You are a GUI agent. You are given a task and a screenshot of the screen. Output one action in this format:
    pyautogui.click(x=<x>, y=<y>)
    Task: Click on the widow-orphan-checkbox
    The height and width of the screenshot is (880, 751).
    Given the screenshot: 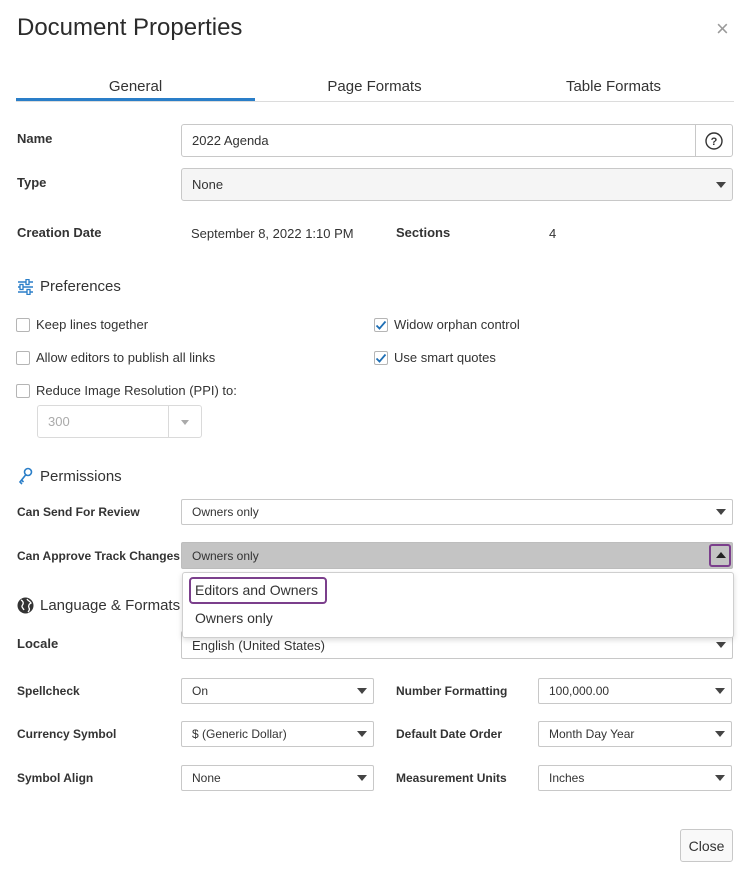 What is the action you would take?
    pyautogui.click(x=381, y=324)
    